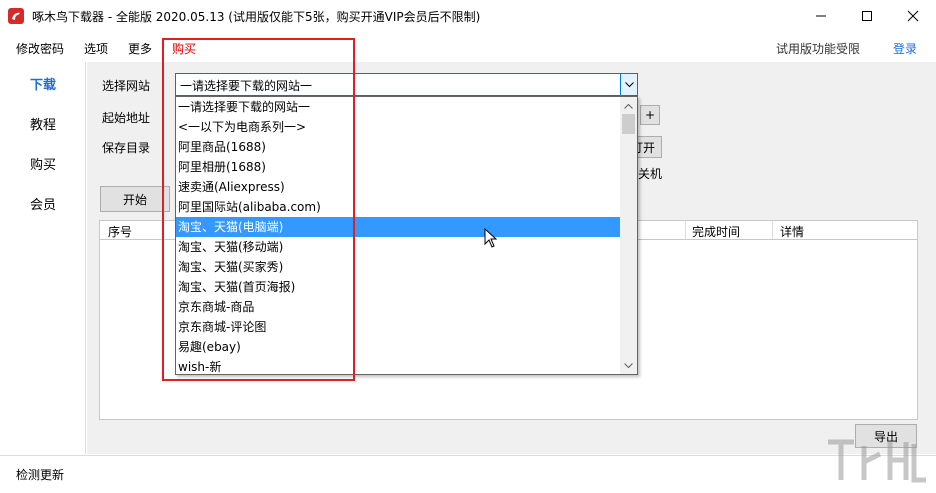  What do you see at coordinates (398, 247) in the screenshot?
I see `dropdown-option: 淘宝、天猫(移动端)` at bounding box center [398, 247].